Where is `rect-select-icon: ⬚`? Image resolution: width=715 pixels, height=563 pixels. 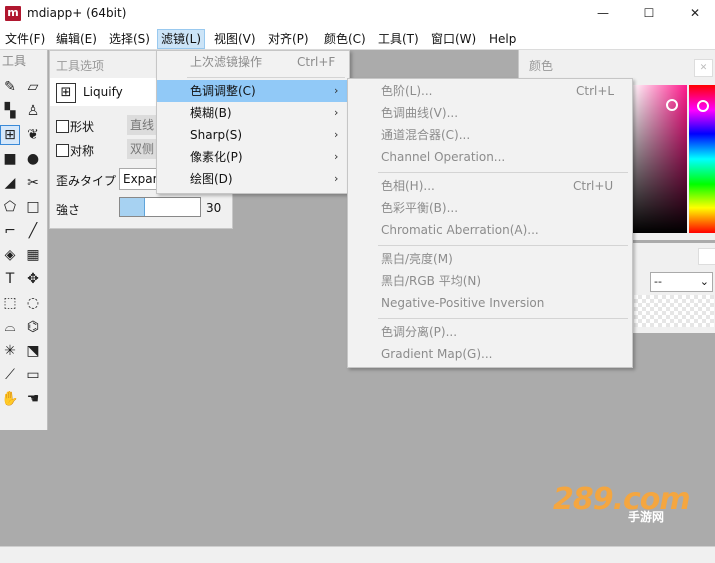 rect-select-icon: ⬚ is located at coordinates (10, 303).